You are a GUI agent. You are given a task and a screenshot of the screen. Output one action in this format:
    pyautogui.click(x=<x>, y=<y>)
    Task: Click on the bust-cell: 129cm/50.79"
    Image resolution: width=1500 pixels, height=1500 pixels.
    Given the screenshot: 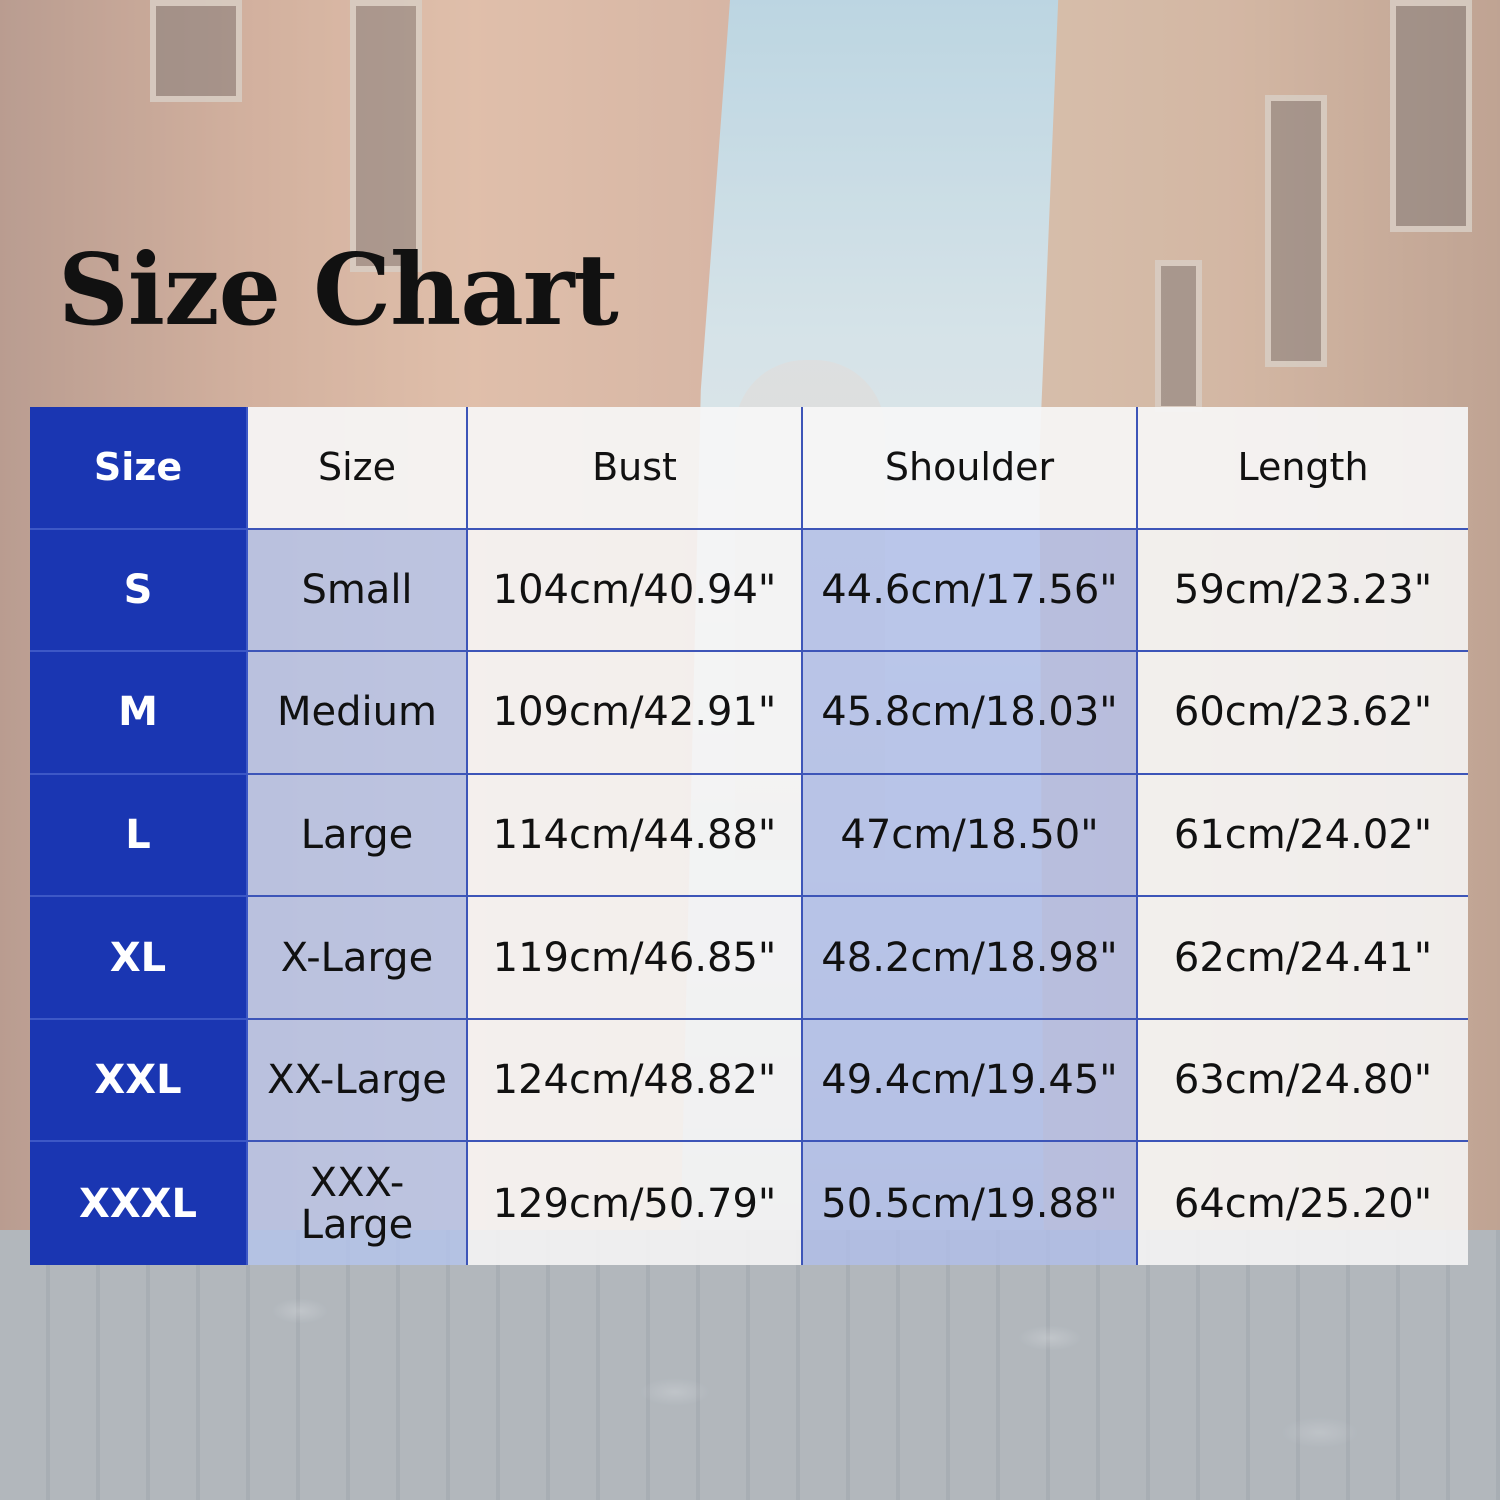 What is the action you would take?
    pyautogui.click(x=635, y=1203)
    